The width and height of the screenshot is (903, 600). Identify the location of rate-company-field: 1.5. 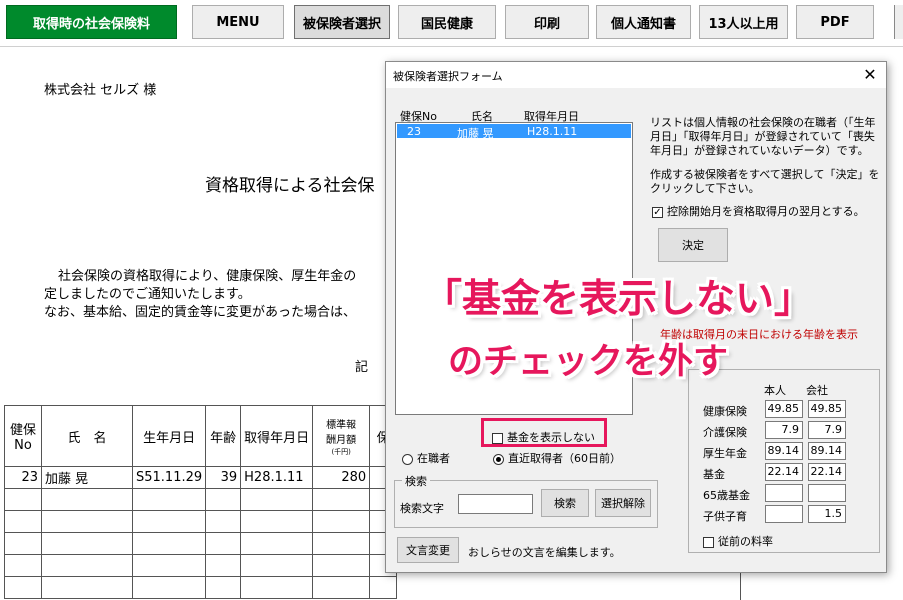
(827, 514).